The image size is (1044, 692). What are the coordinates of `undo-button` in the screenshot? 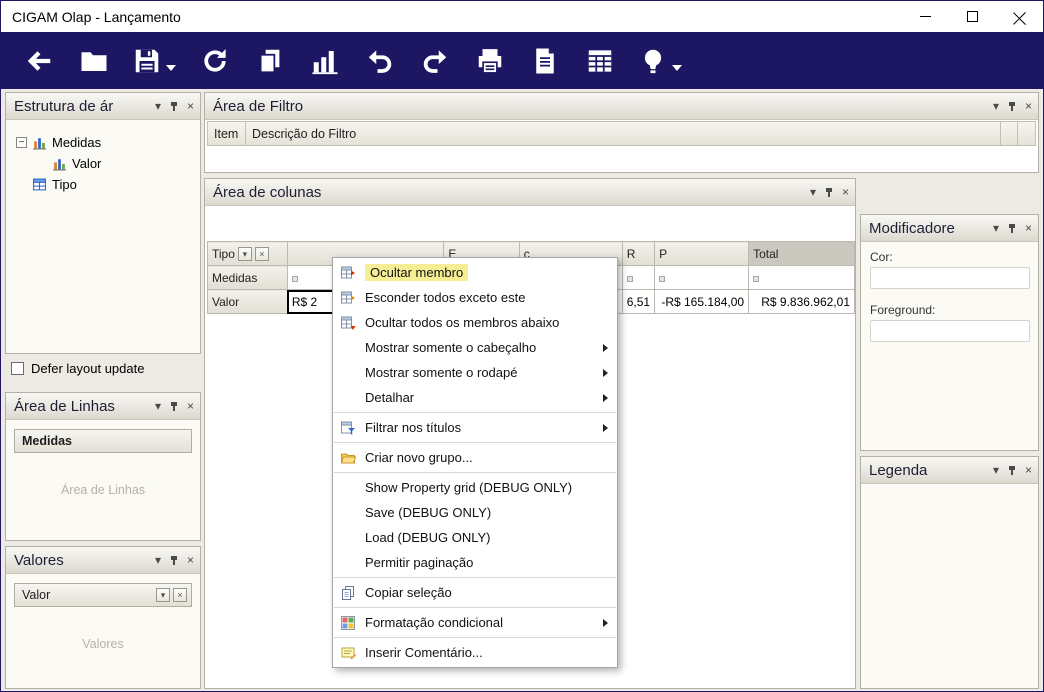 It's located at (379, 61).